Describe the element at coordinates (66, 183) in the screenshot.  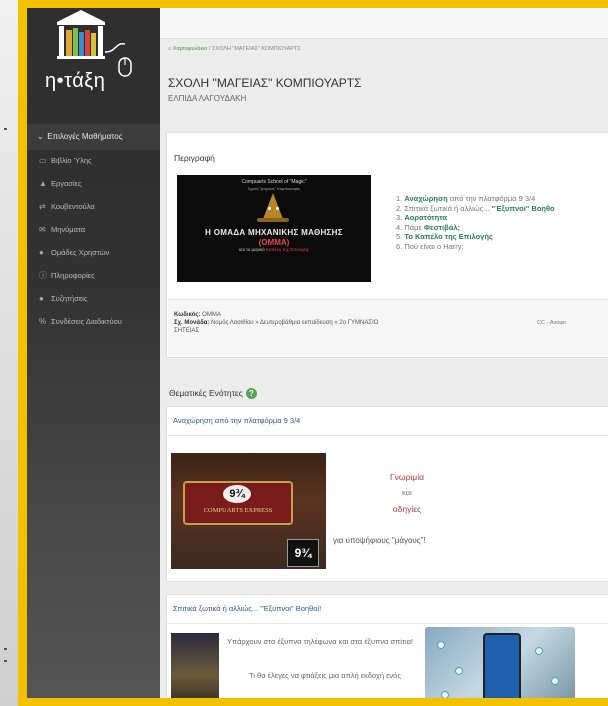
I see `sidebar-item-label: Εργασίες` at that location.